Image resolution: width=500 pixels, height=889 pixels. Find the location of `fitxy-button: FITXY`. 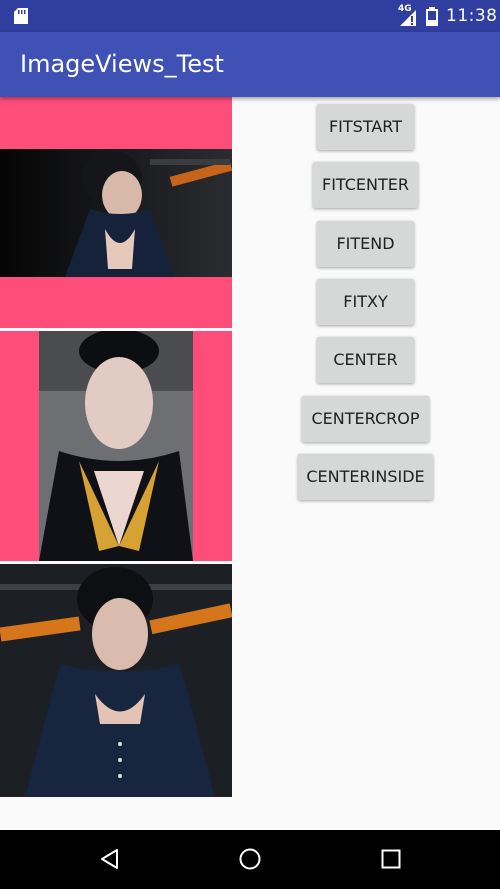

fitxy-button: FITXY is located at coordinates (365, 302).